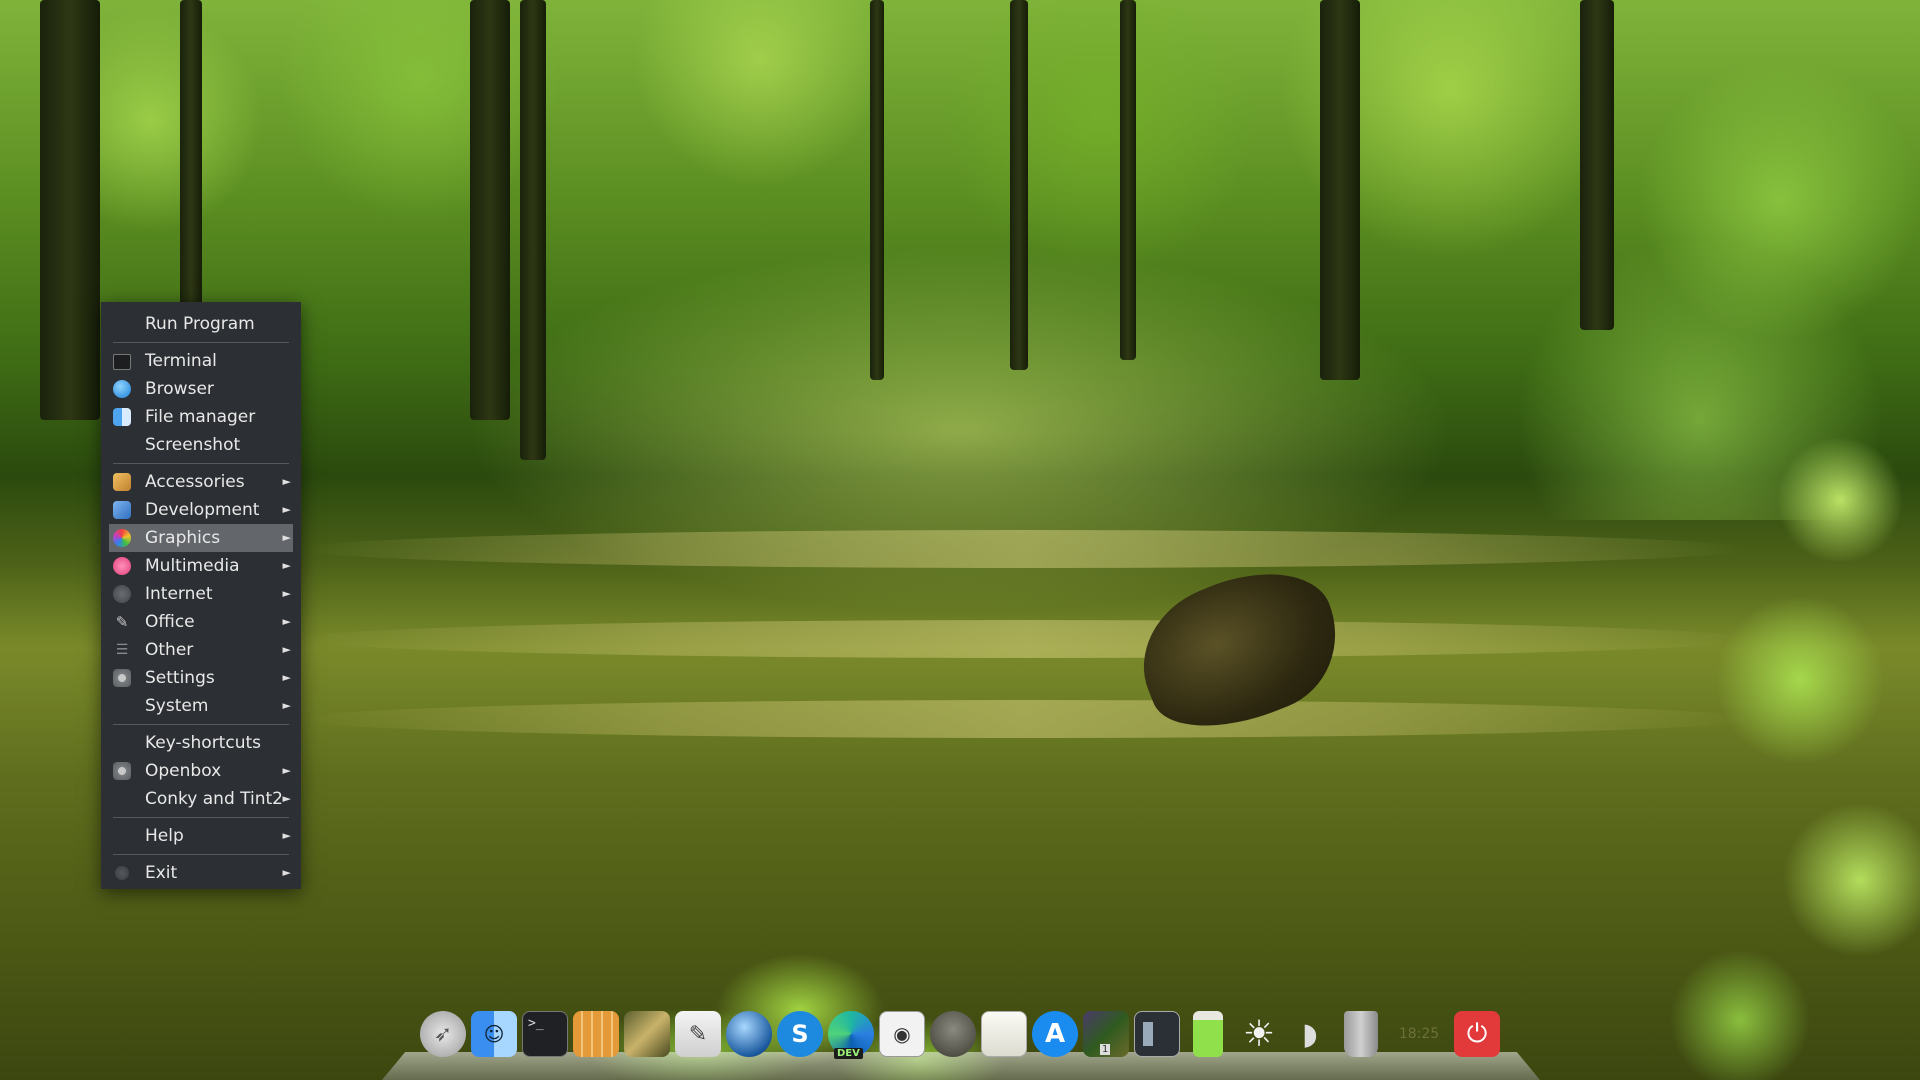  I want to click on menu-item-development: Development ►, so click(201, 510).